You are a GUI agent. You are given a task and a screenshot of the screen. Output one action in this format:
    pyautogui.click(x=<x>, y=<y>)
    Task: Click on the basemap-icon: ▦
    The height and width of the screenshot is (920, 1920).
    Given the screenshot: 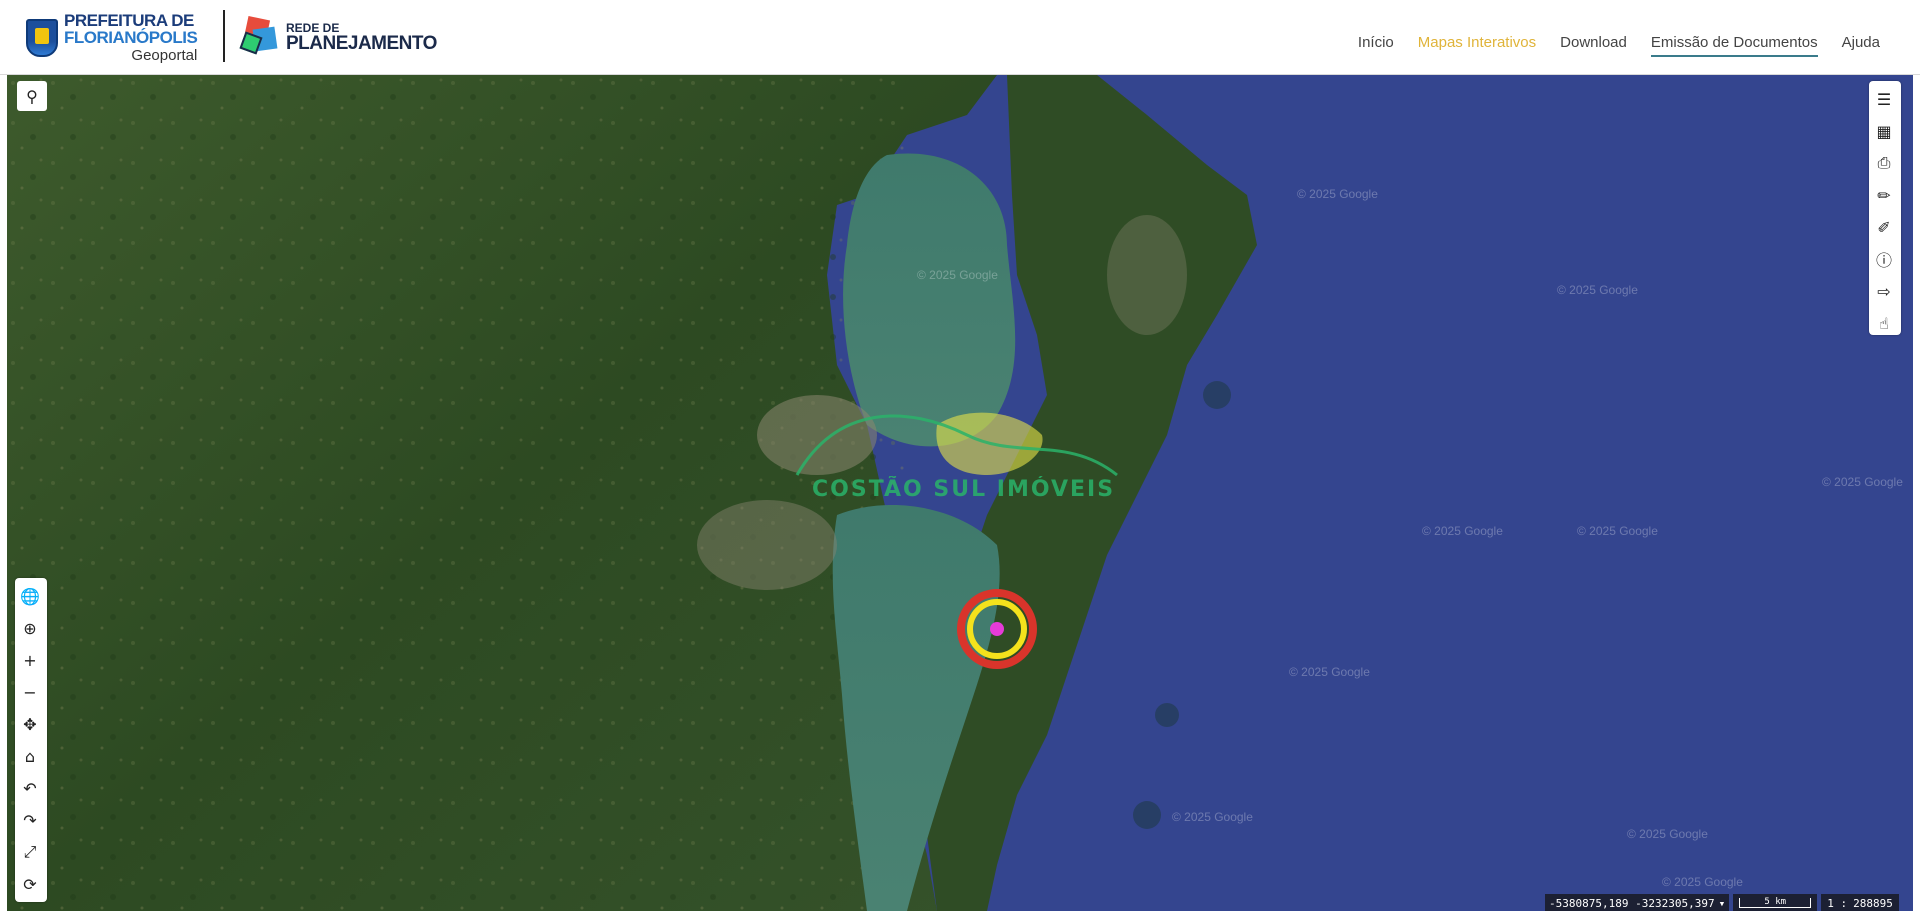 What is the action you would take?
    pyautogui.click(x=1884, y=131)
    